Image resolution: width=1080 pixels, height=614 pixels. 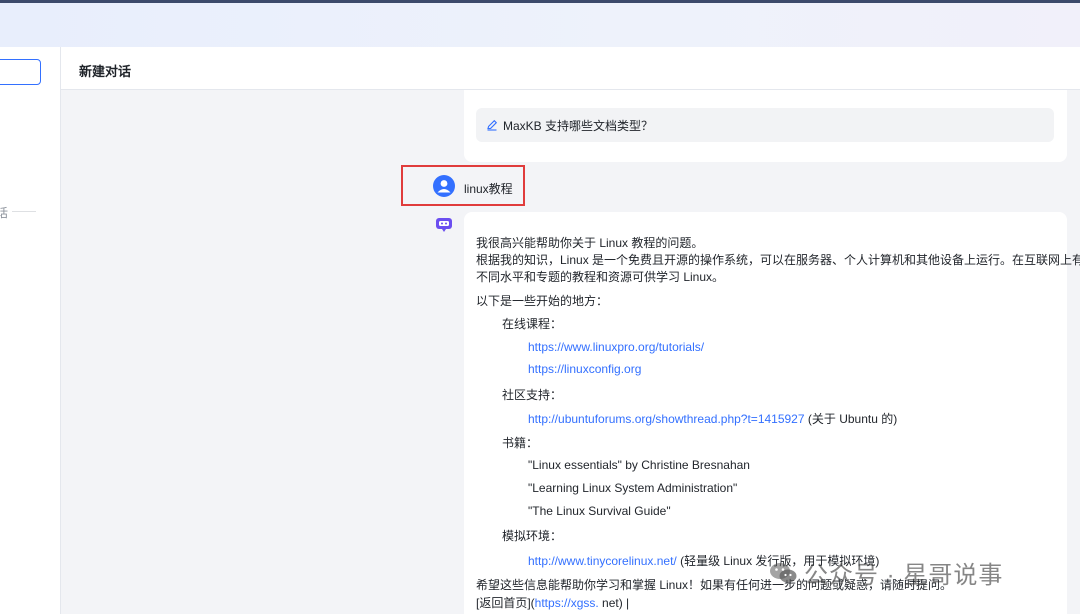 What do you see at coordinates (505, 603) in the screenshot?
I see `back-home-prefix: [返回首页](` at bounding box center [505, 603].